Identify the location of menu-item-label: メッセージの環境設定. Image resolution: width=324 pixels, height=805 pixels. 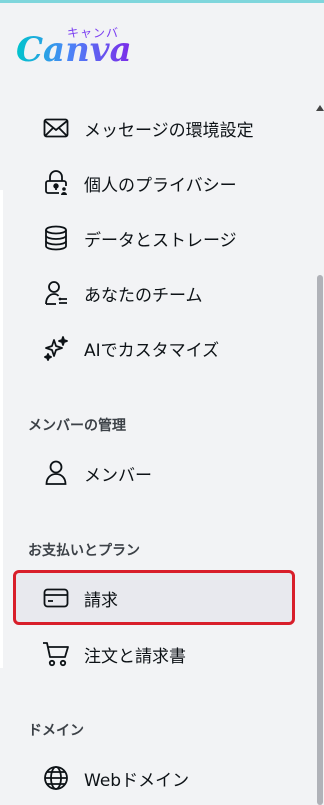
(169, 130).